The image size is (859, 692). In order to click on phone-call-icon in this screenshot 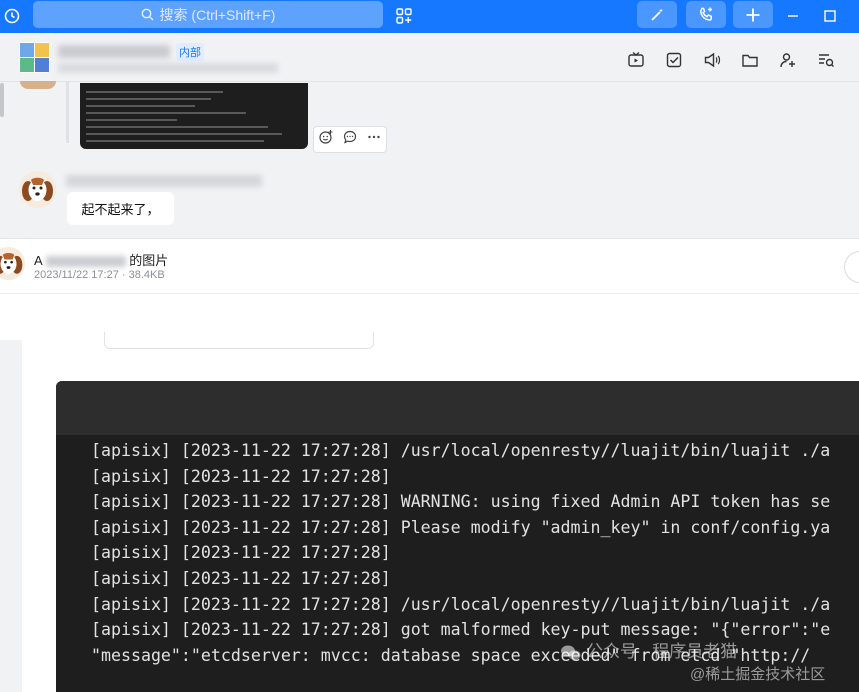, I will do `click(705, 14)`.